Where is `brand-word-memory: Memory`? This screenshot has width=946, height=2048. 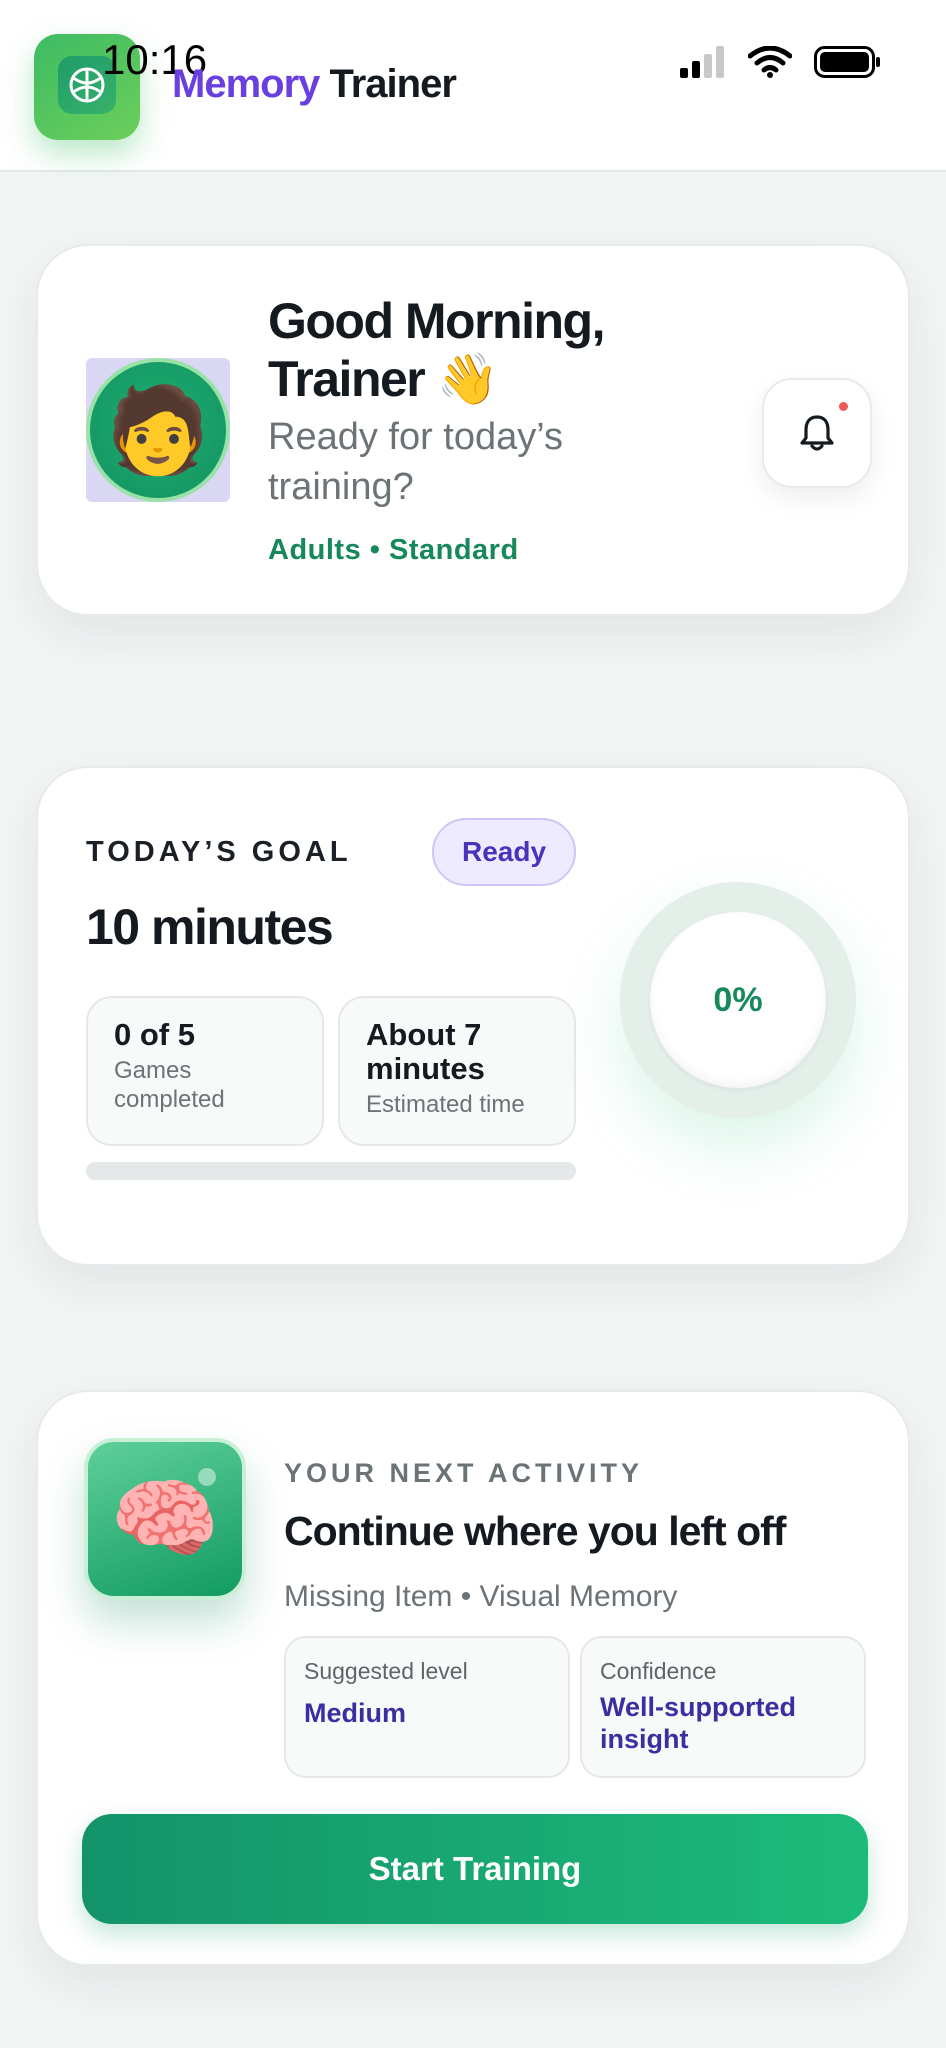 brand-word-memory: Memory is located at coordinates (246, 84).